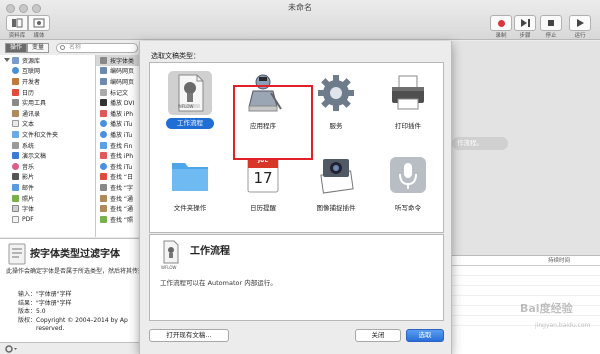  Describe the element at coordinates (118, 102) in the screenshot. I see `action-item: 播放 DVI` at that location.